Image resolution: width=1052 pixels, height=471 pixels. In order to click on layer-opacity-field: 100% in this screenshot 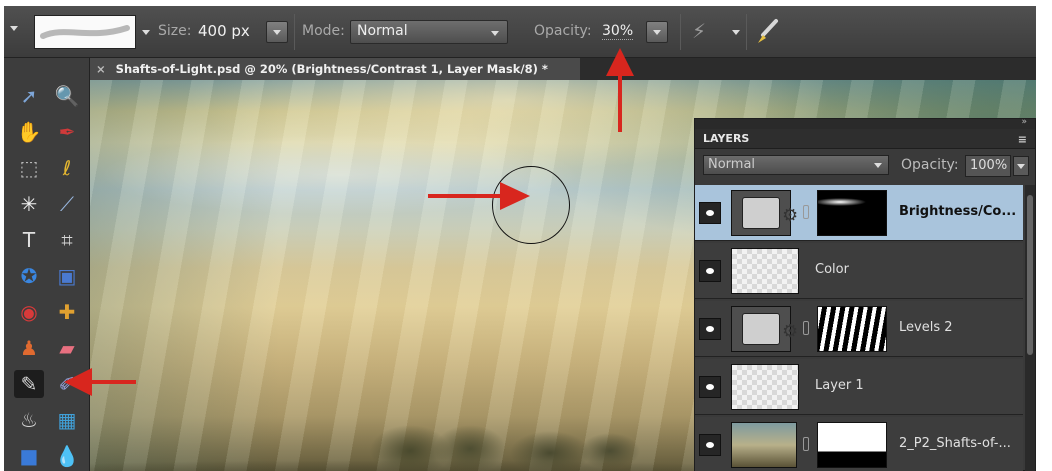, I will do `click(988, 166)`.